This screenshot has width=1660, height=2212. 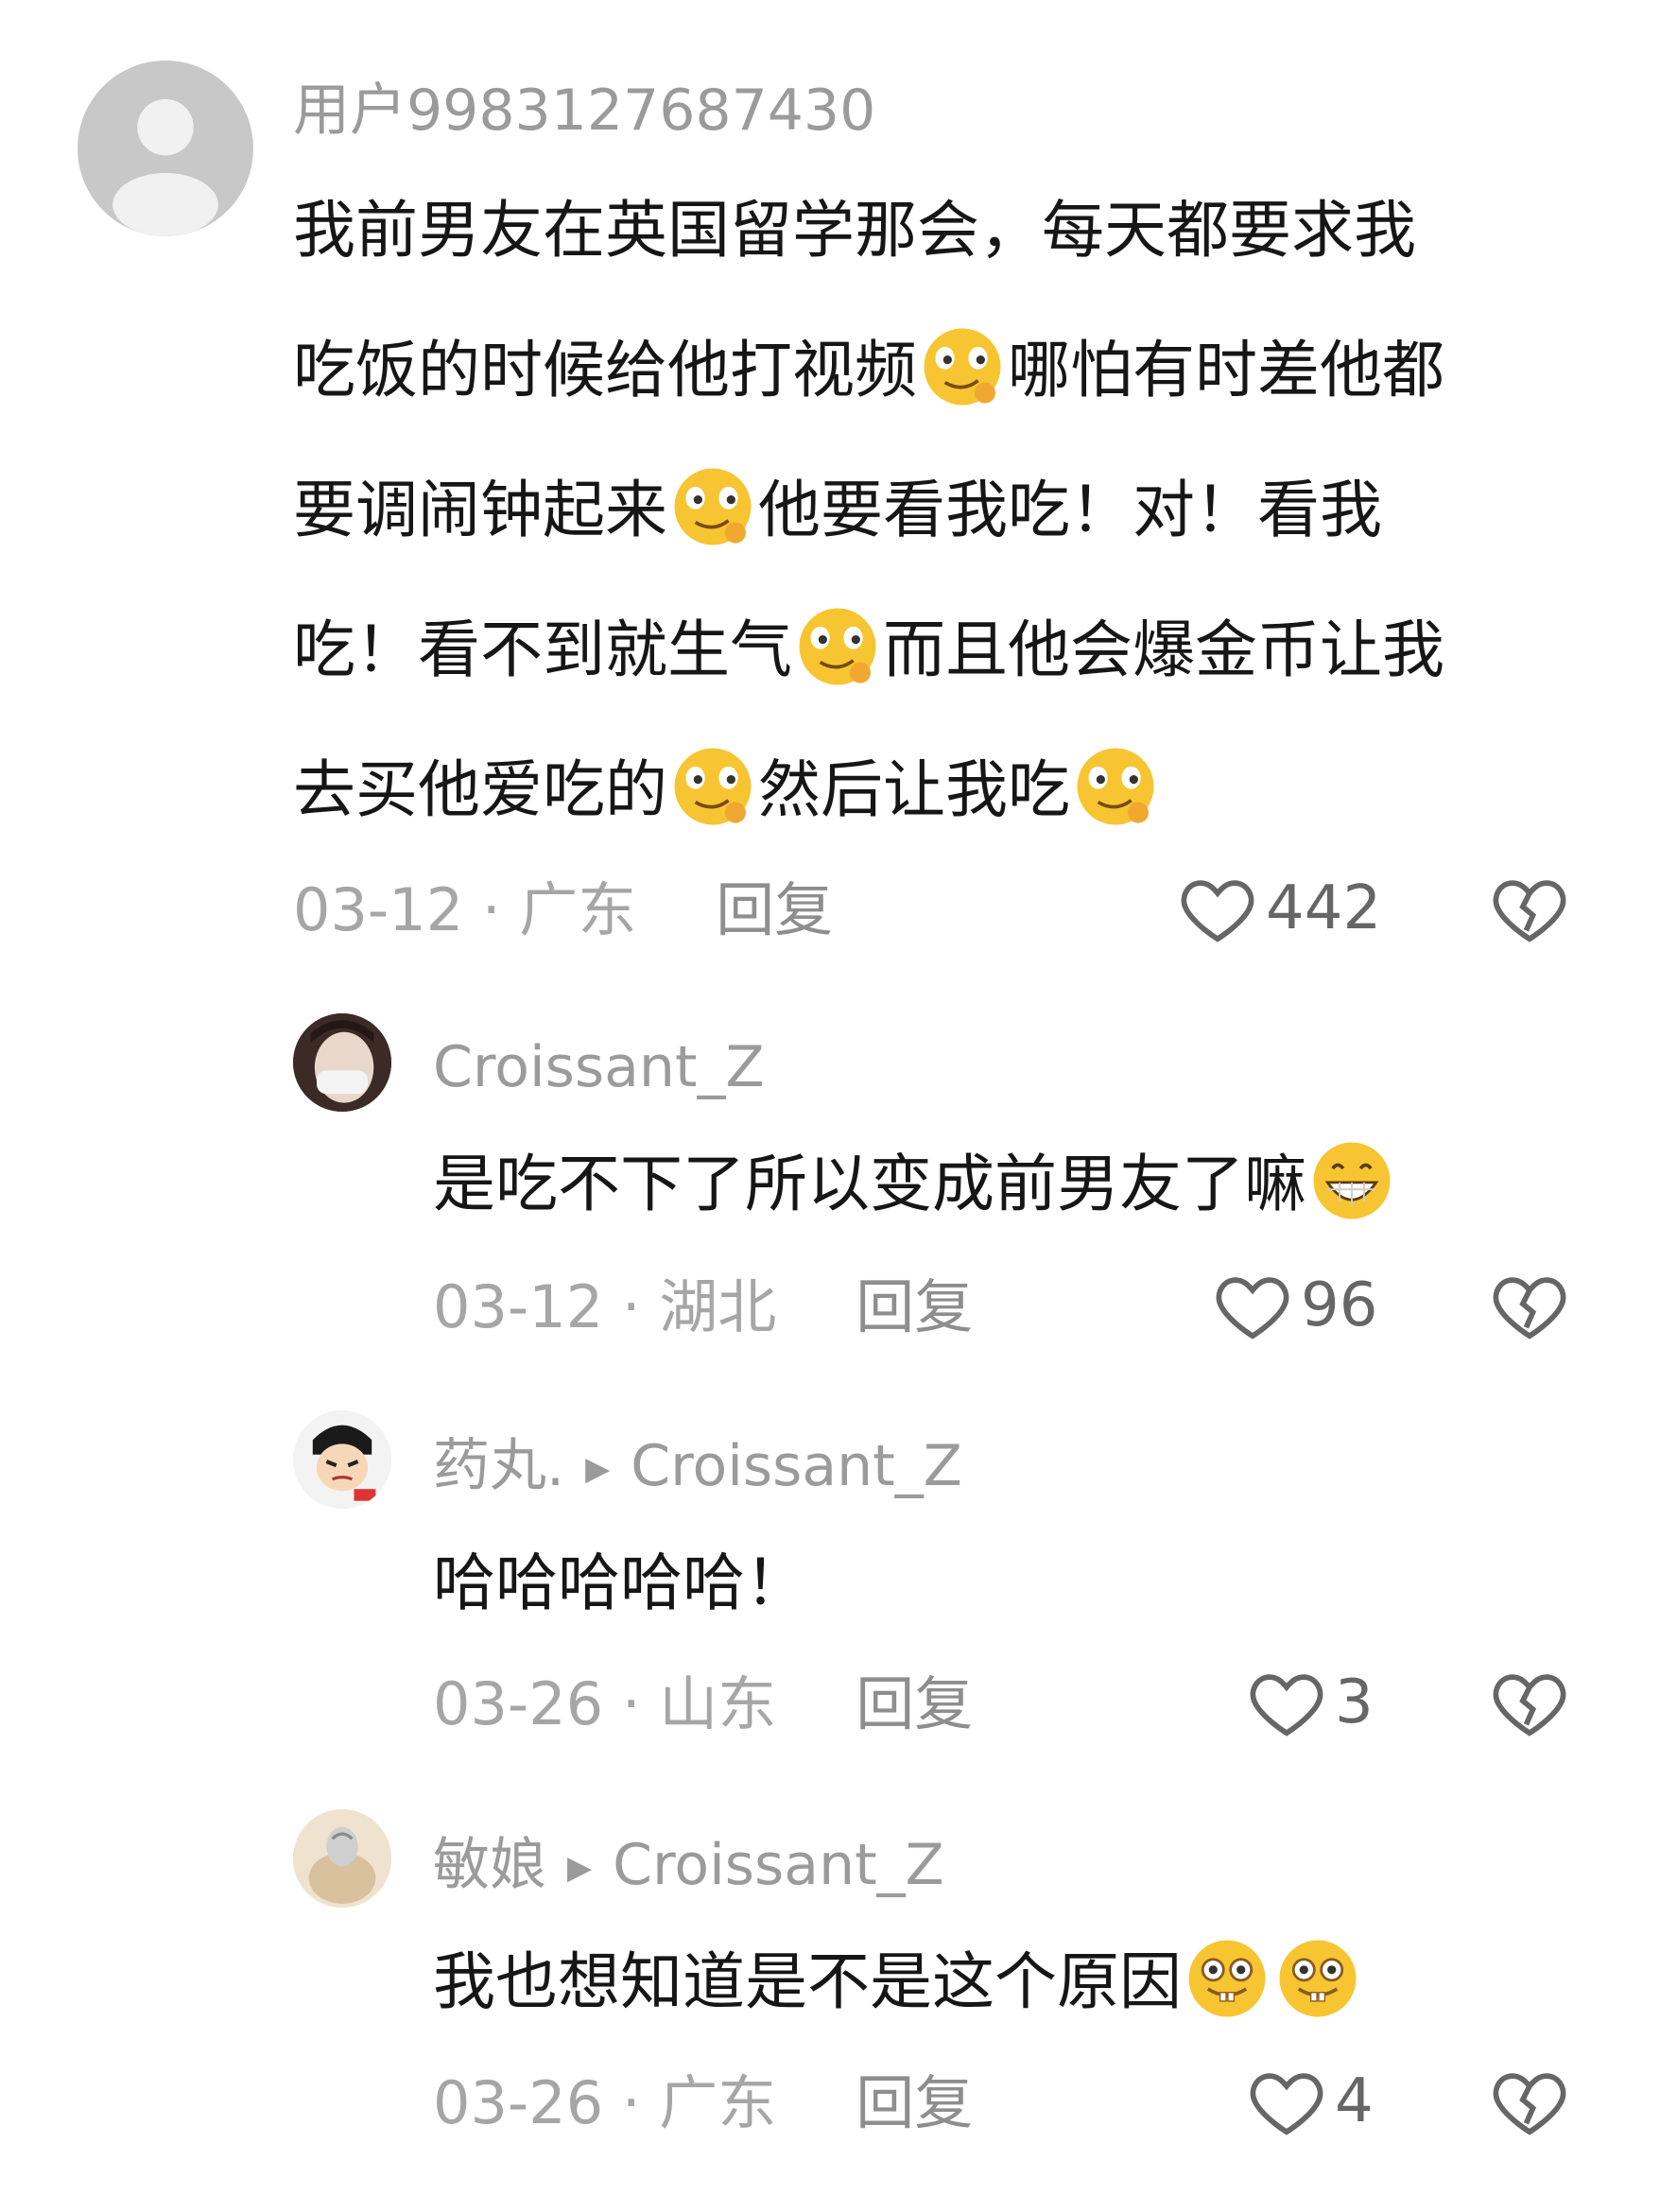 I want to click on avatar-minniang, so click(x=342, y=1858).